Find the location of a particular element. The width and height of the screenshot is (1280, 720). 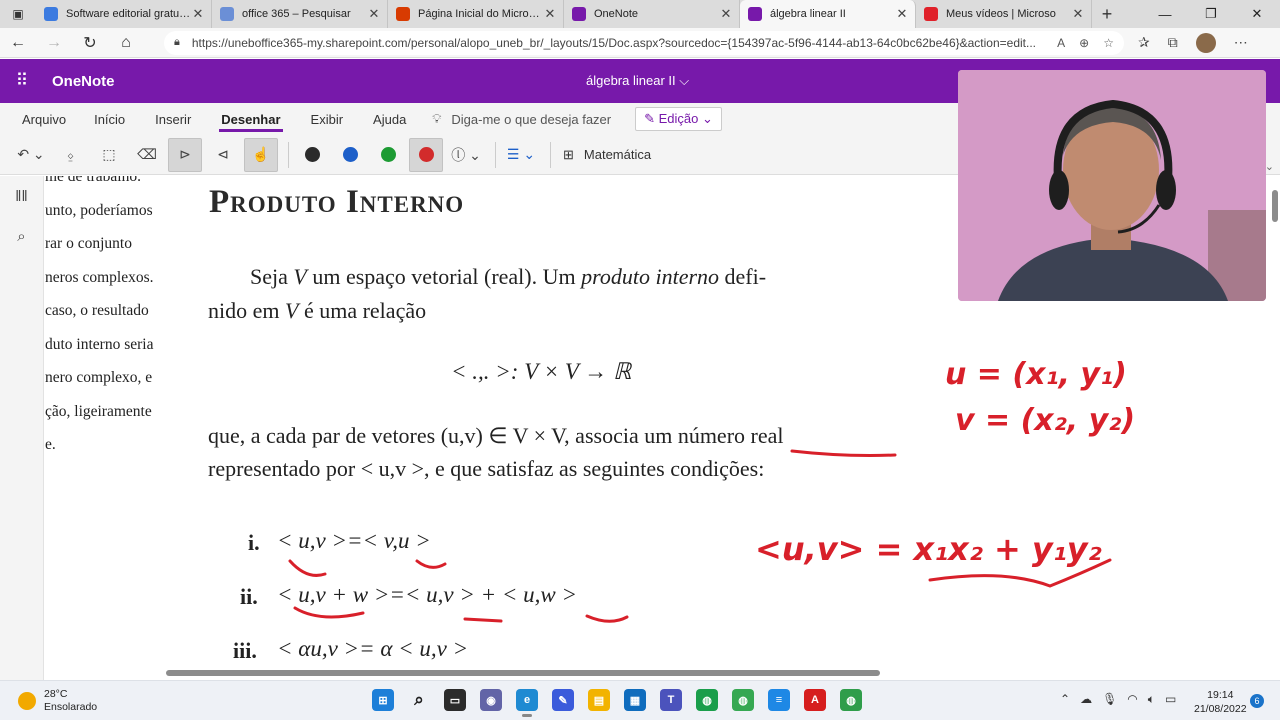

browser-tab-active: álgebra linear II ✕ is located at coordinates (828, 14).